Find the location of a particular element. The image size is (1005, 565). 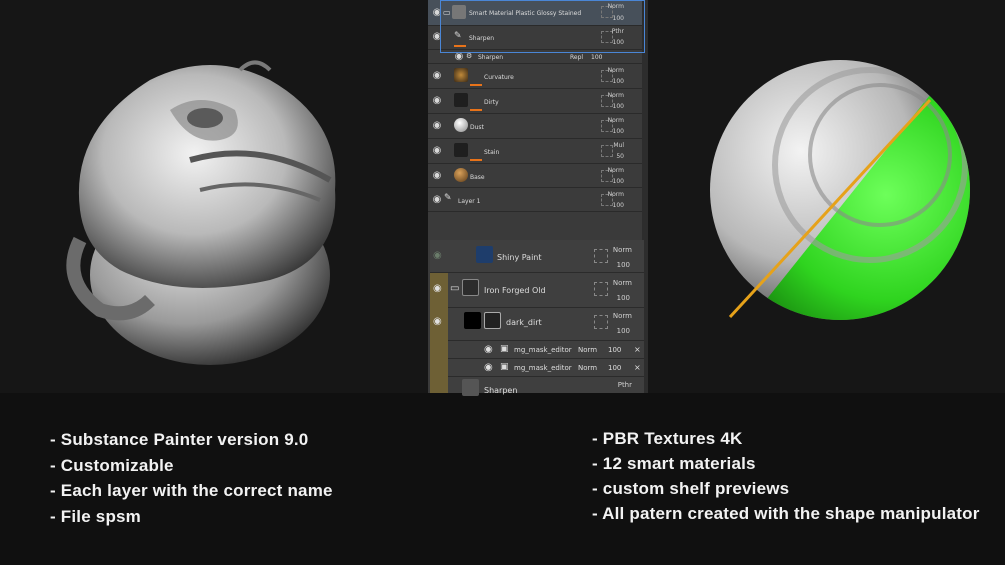

layer-row: ◉ Dirty Norm 100 is located at coordinates (538, 101).